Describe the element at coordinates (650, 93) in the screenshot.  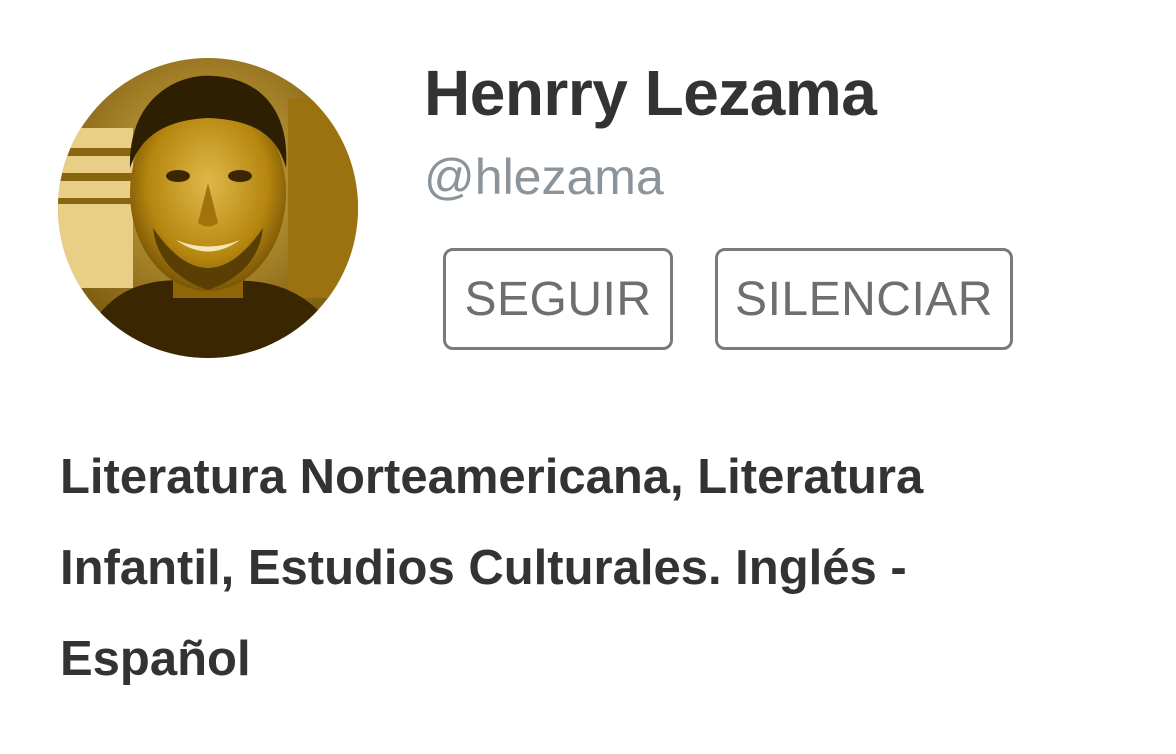
I see `profile-name: Henrry Lezama` at that location.